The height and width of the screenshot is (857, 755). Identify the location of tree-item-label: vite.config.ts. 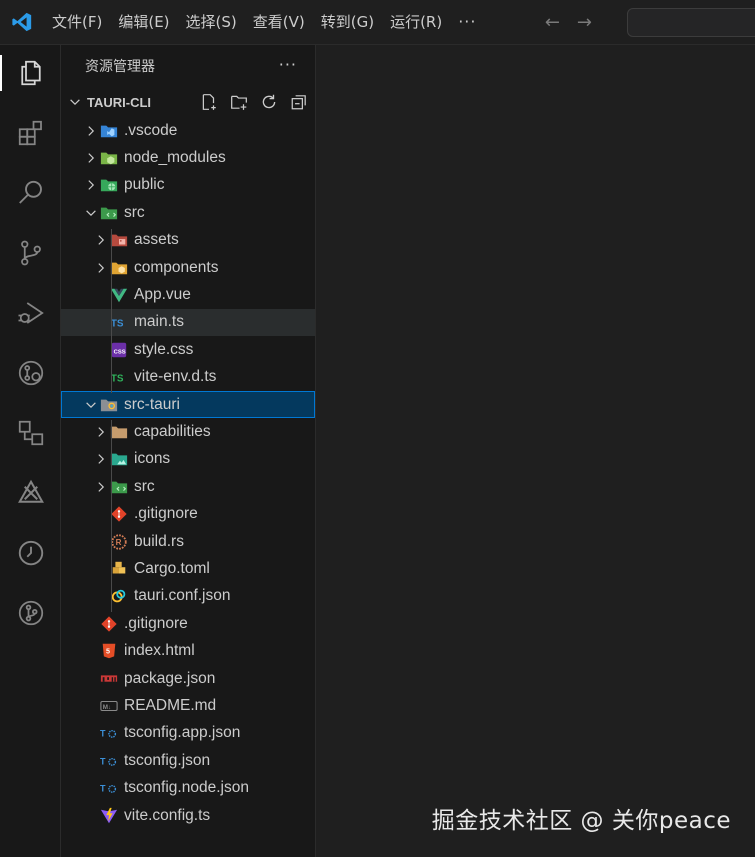
(167, 815).